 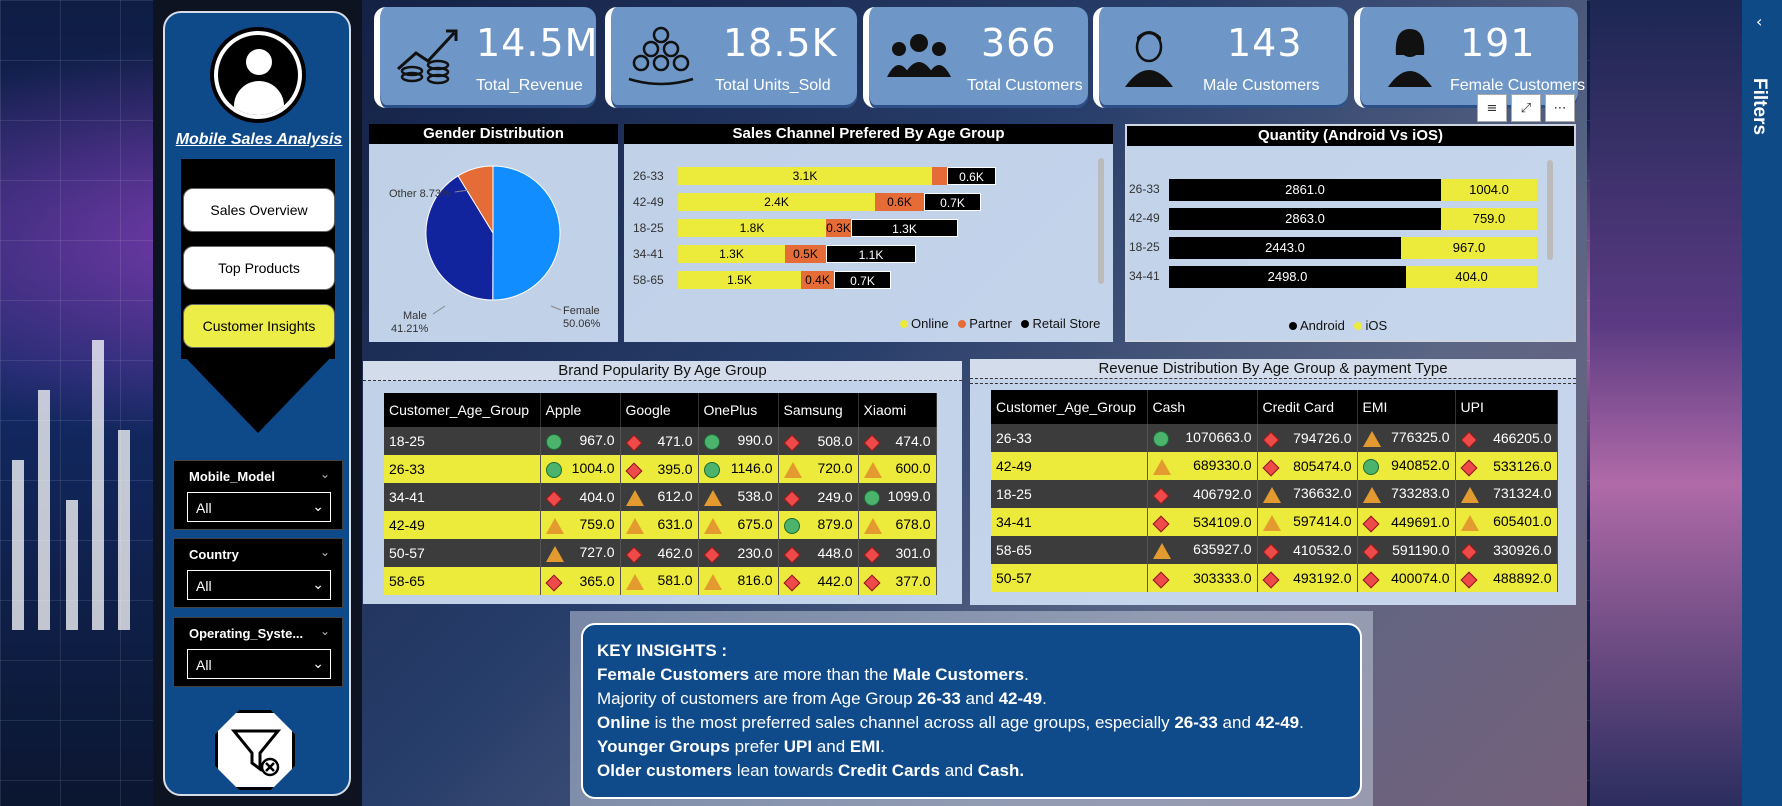 What do you see at coordinates (1019, 43) in the screenshot?
I see `kpi-value: 366` at bounding box center [1019, 43].